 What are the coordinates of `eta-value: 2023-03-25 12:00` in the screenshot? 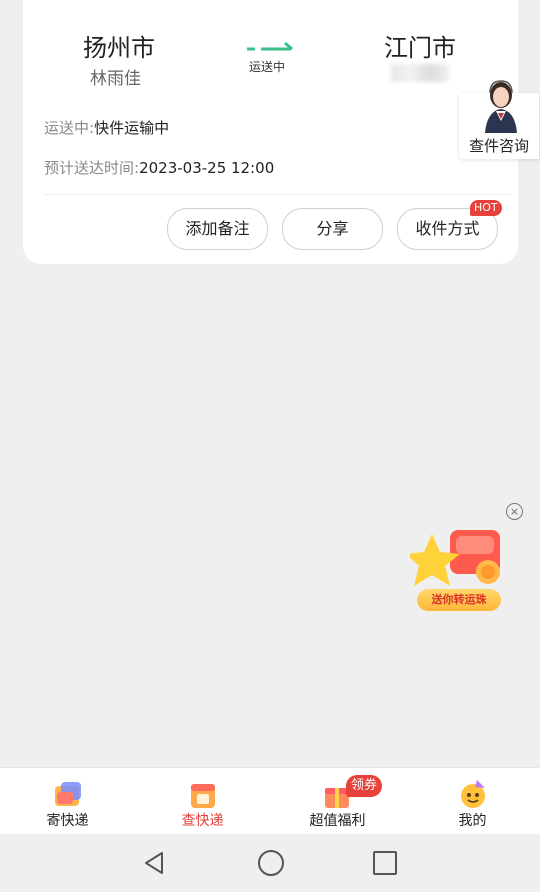 It's located at (207, 168).